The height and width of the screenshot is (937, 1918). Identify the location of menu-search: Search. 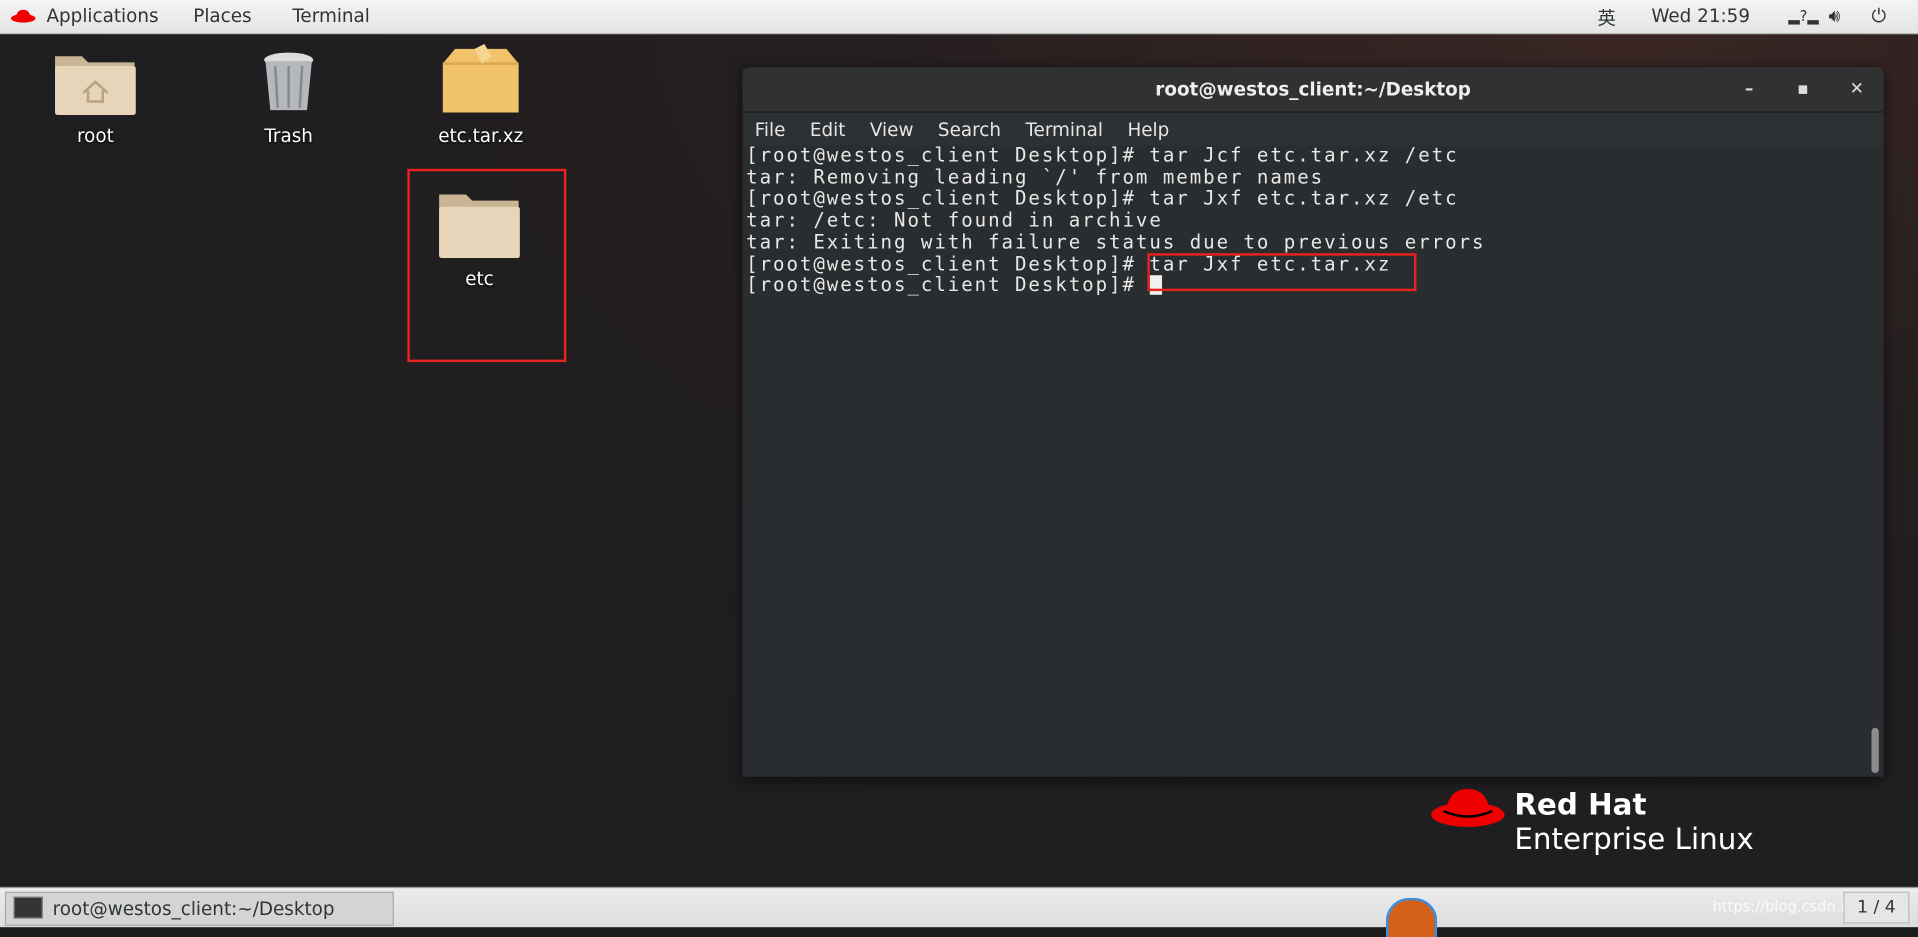
(969, 129).